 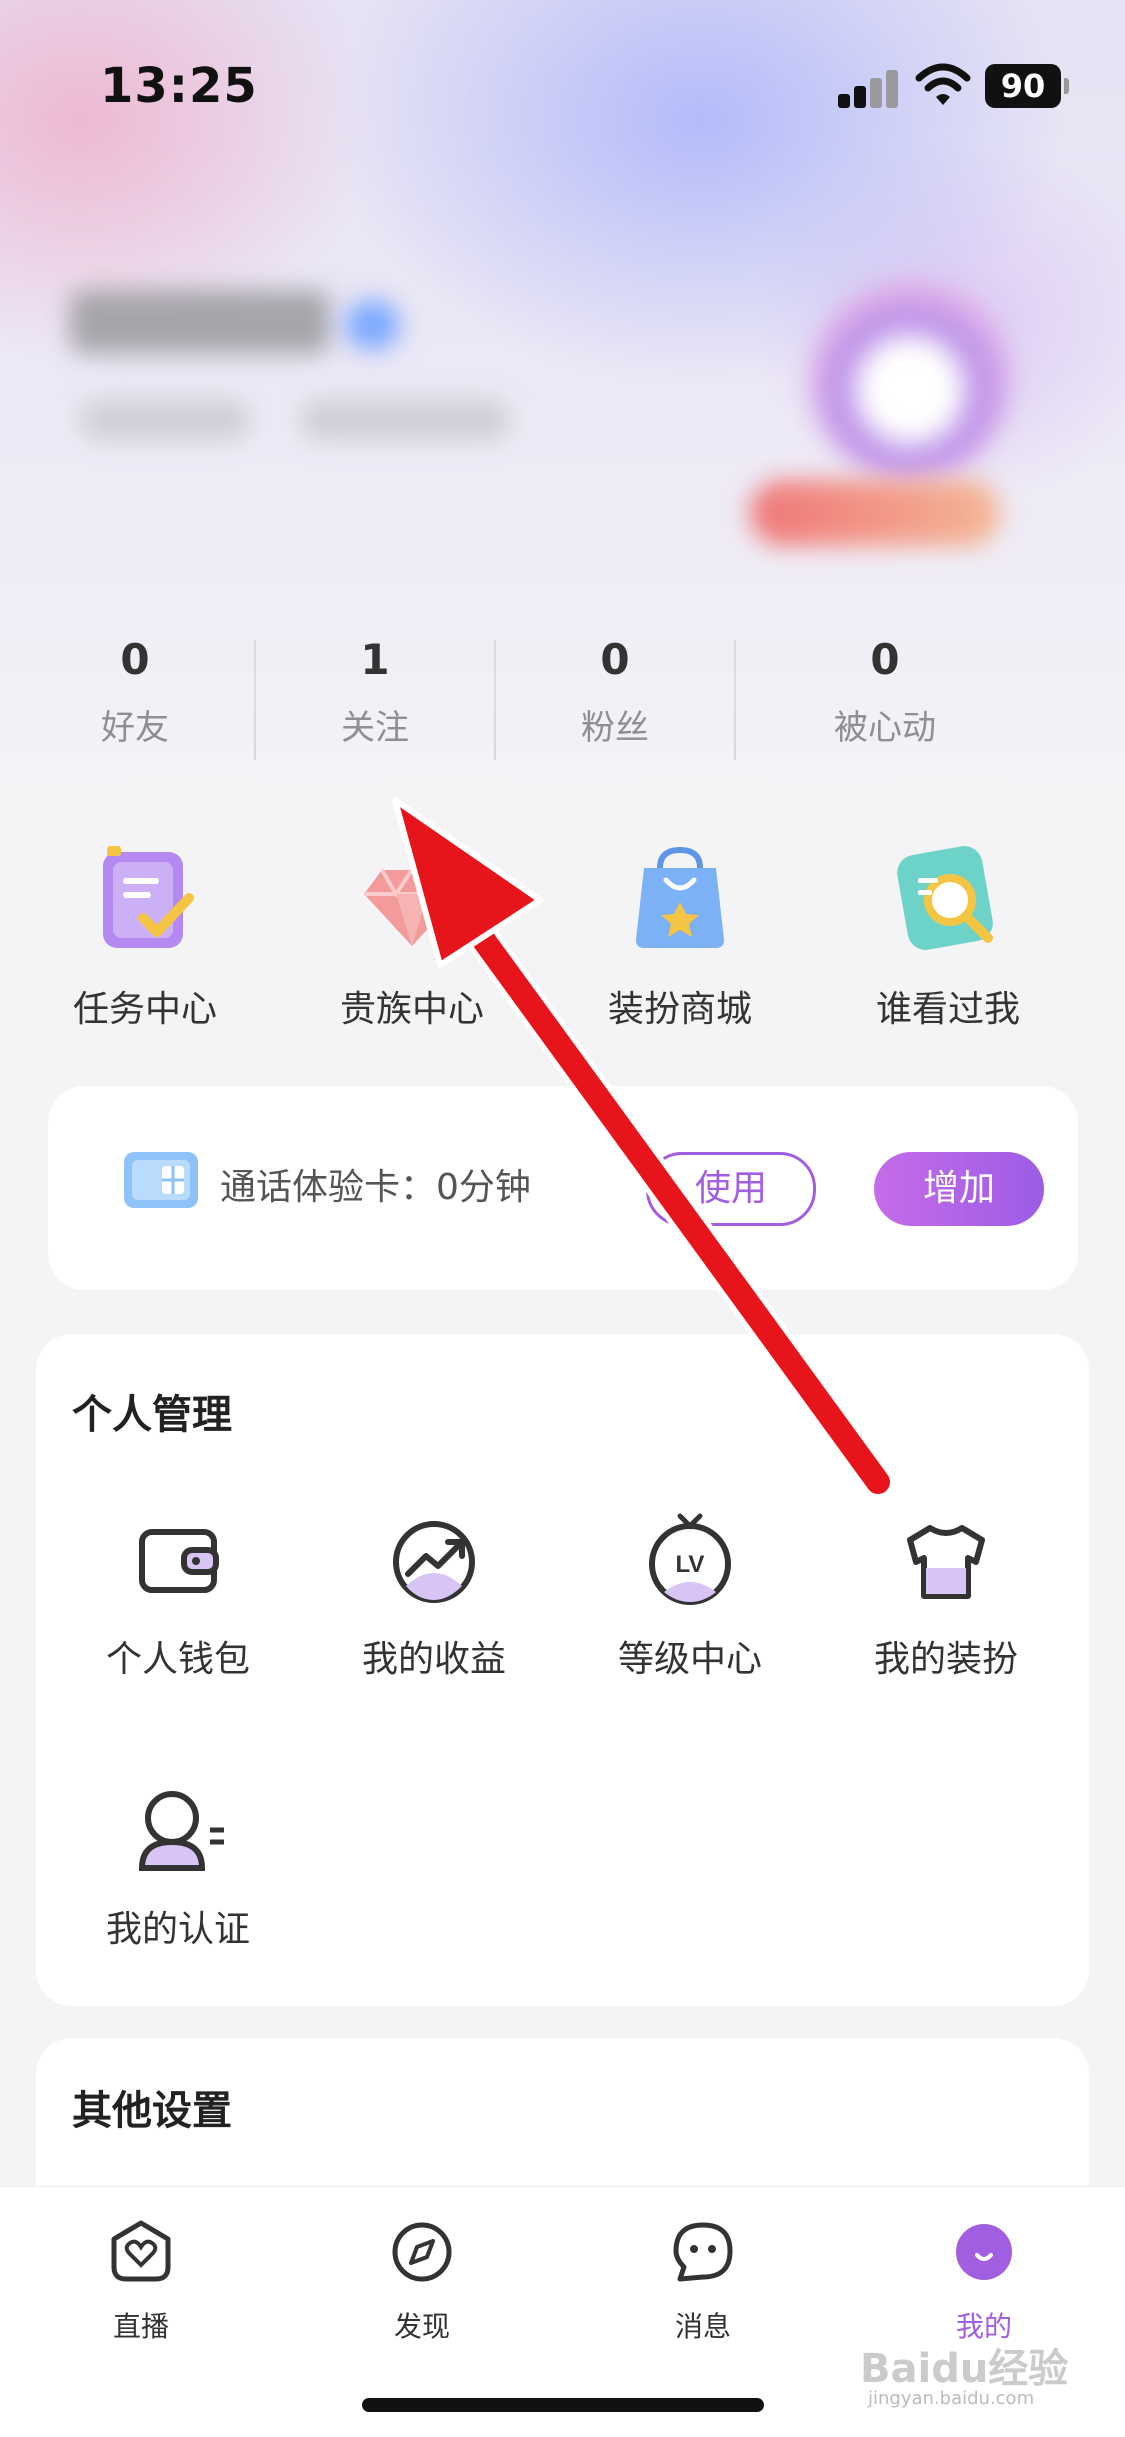 What do you see at coordinates (421, 2326) in the screenshot?
I see `tab-label: 发现` at bounding box center [421, 2326].